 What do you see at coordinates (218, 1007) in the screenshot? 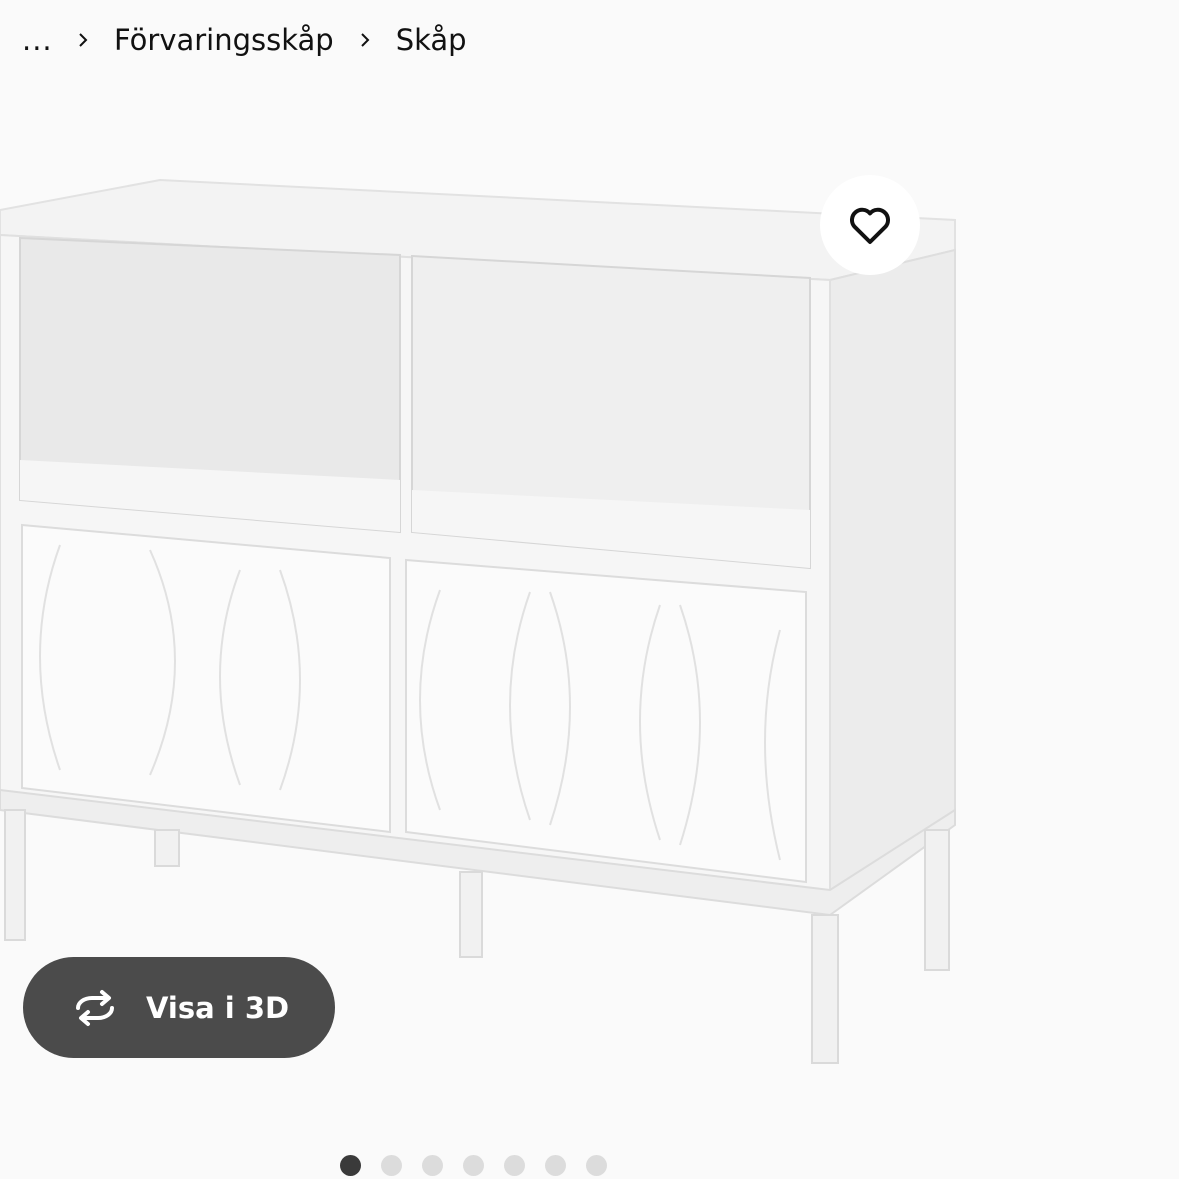
I see `view-in-3d-label: Visa i 3D` at bounding box center [218, 1007].